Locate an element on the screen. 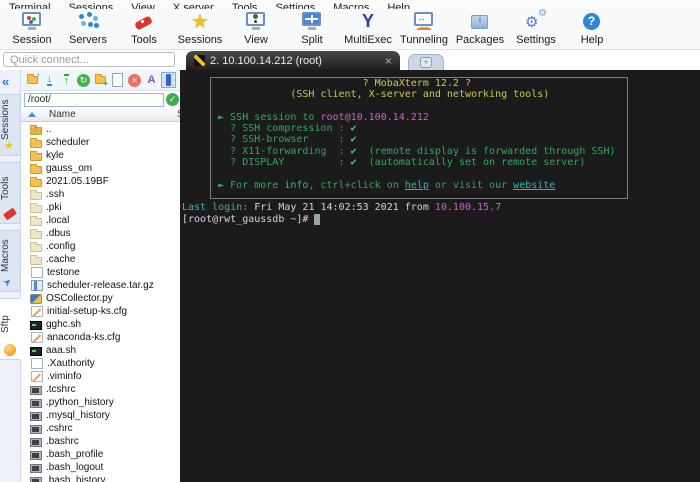 The width and height of the screenshot is (700, 482). download-icon is located at coordinates (49, 80).